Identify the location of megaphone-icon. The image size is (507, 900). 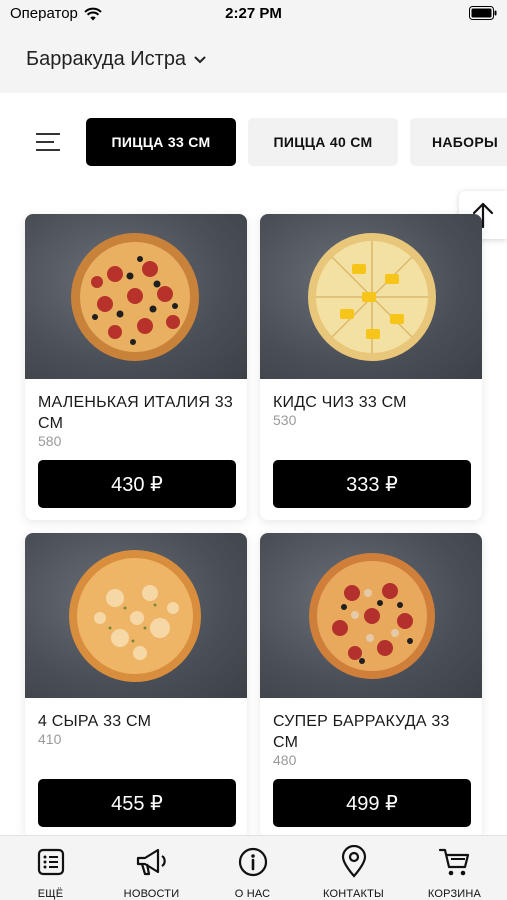
(152, 862).